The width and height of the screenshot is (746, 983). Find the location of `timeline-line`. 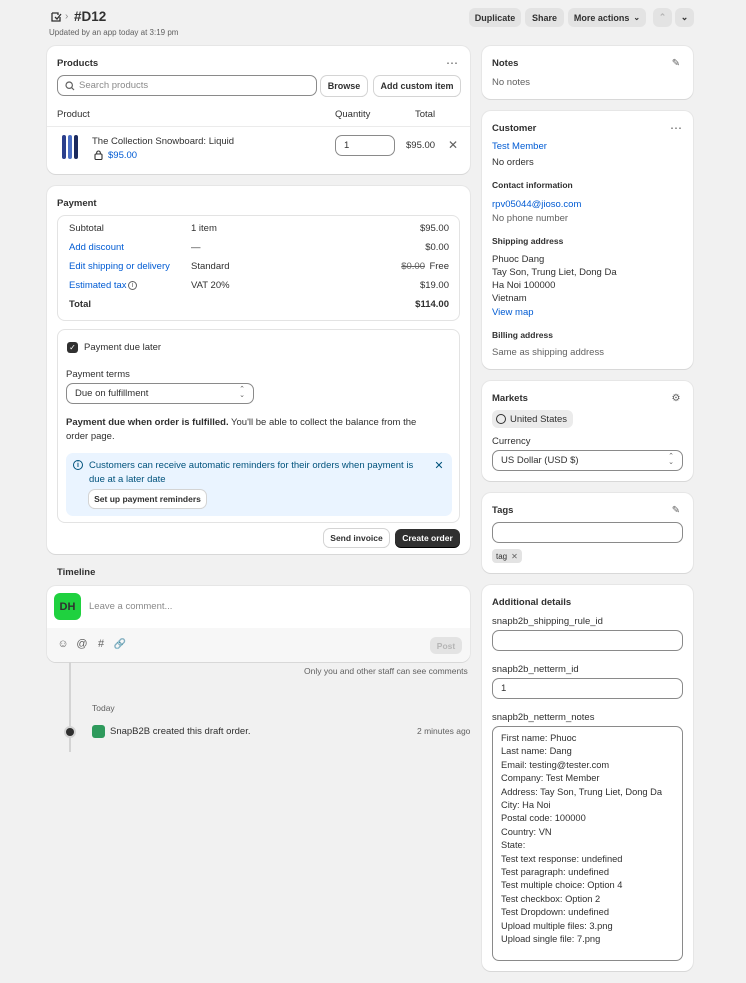

timeline-line is located at coordinates (70, 707).